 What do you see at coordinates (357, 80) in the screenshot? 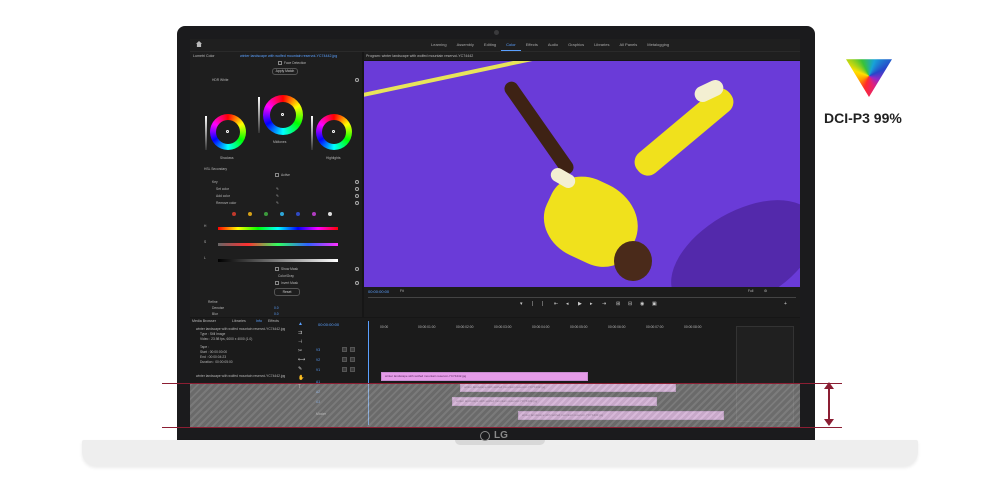
I see `reset-hdr-icon` at bounding box center [357, 80].